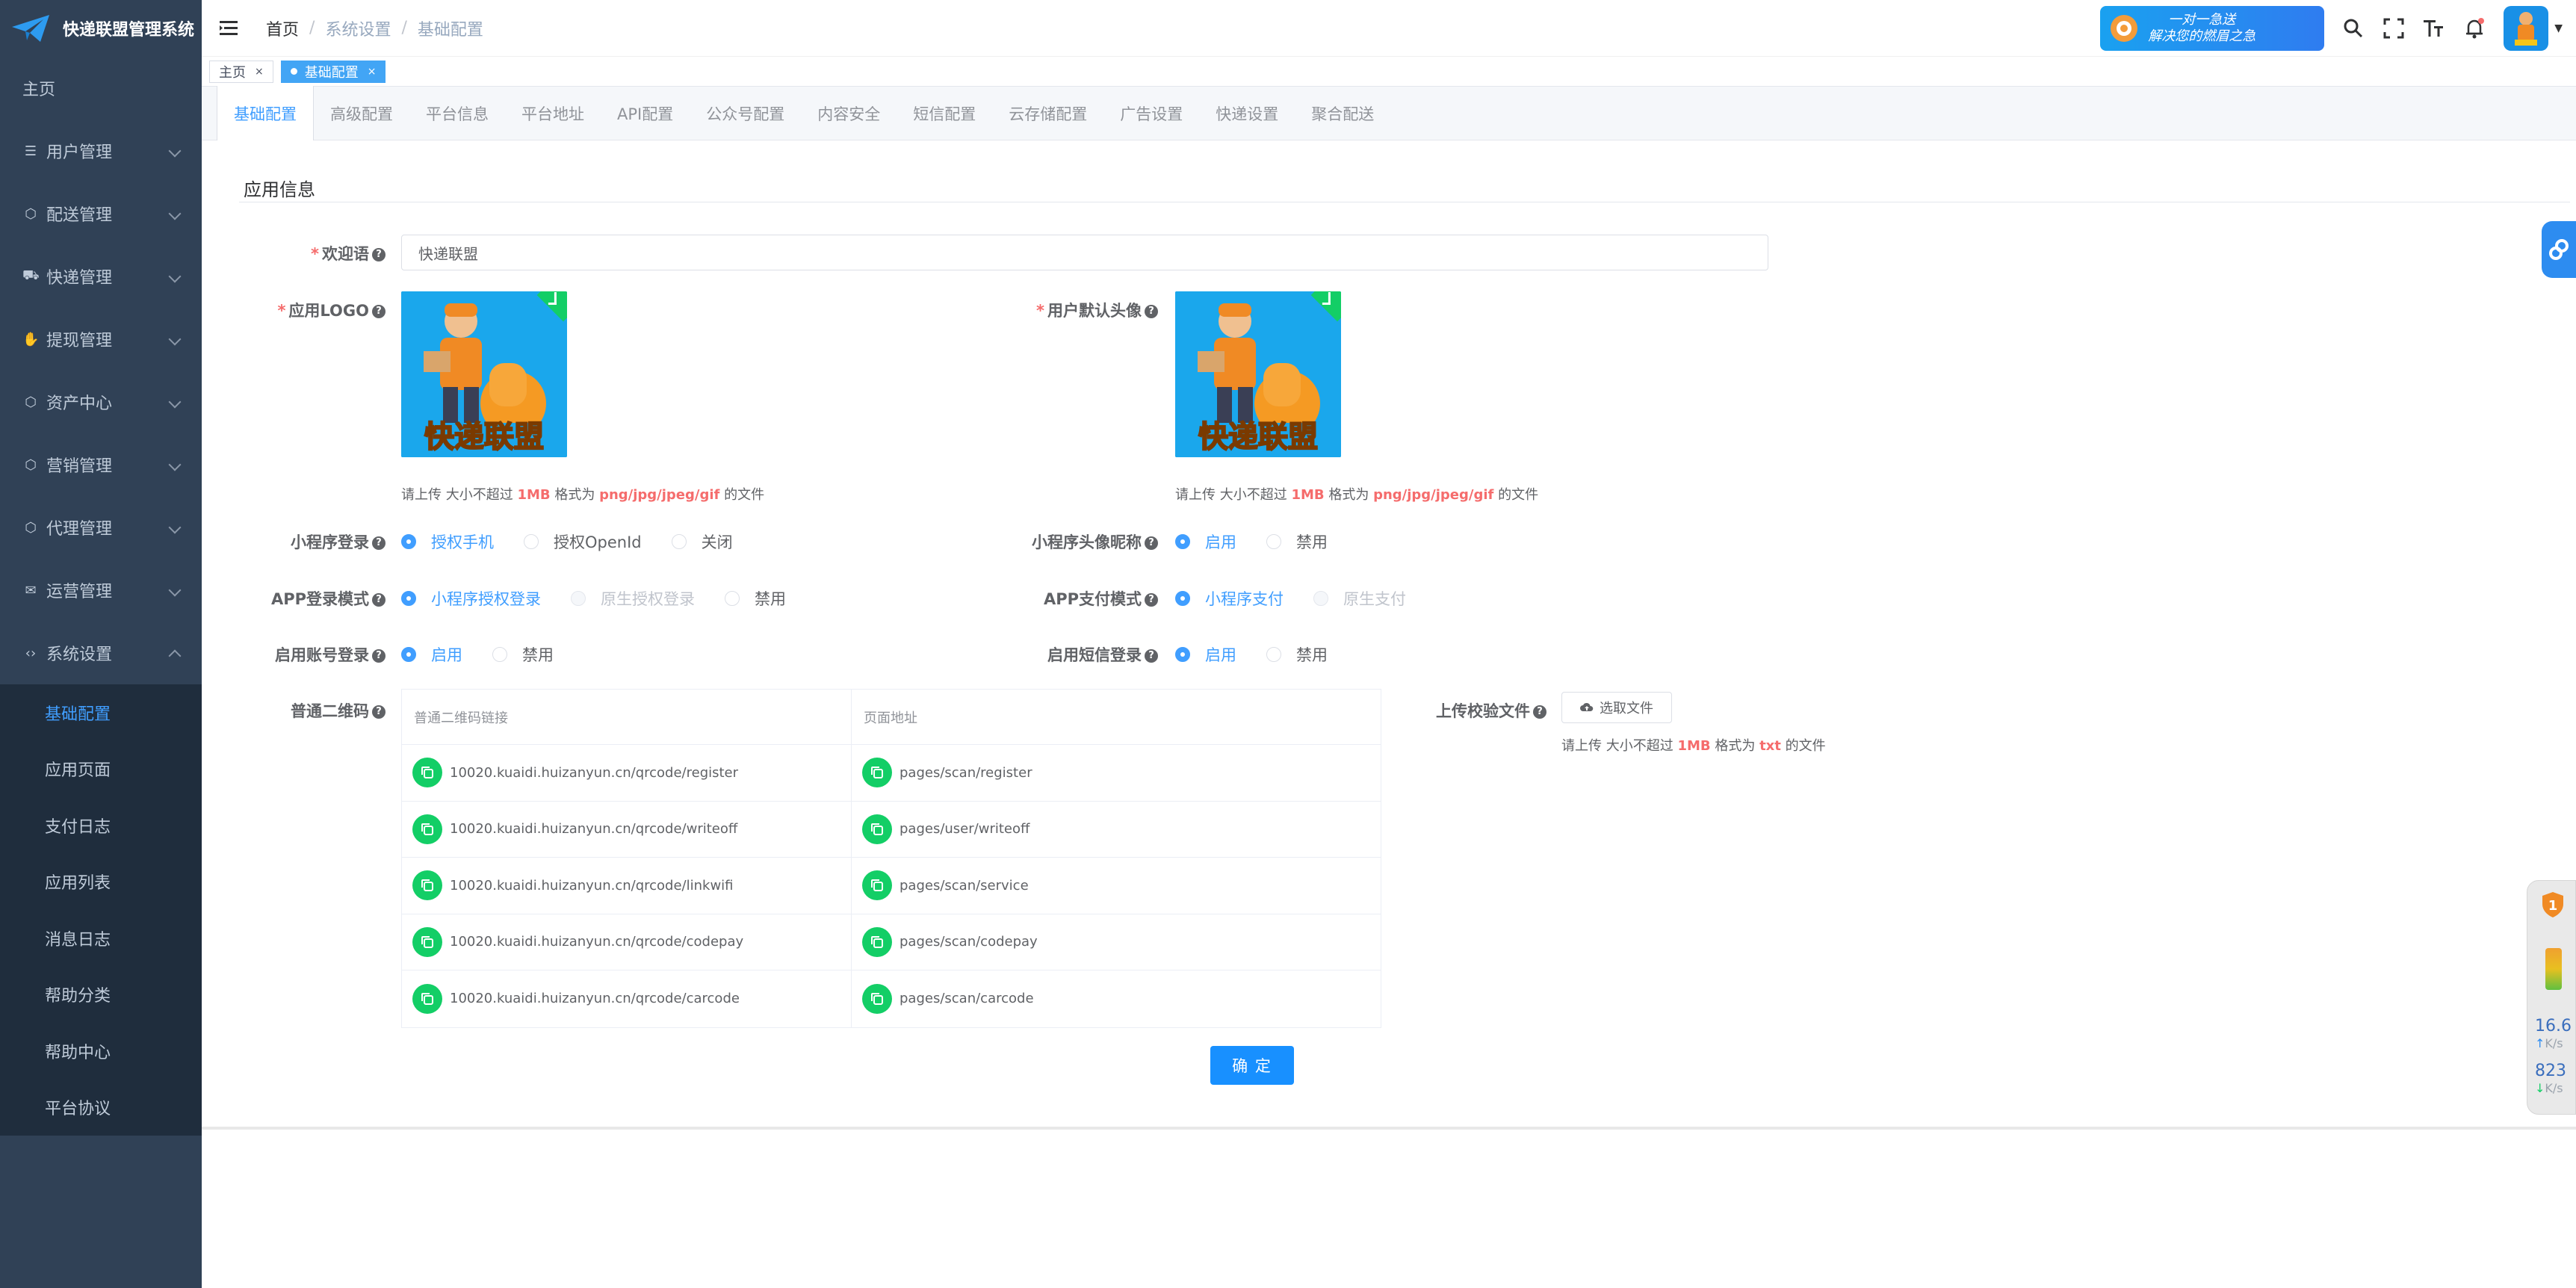 This screenshot has height=1288, width=2576. What do you see at coordinates (408, 654) in the screenshot?
I see `radio-circle` at bounding box center [408, 654].